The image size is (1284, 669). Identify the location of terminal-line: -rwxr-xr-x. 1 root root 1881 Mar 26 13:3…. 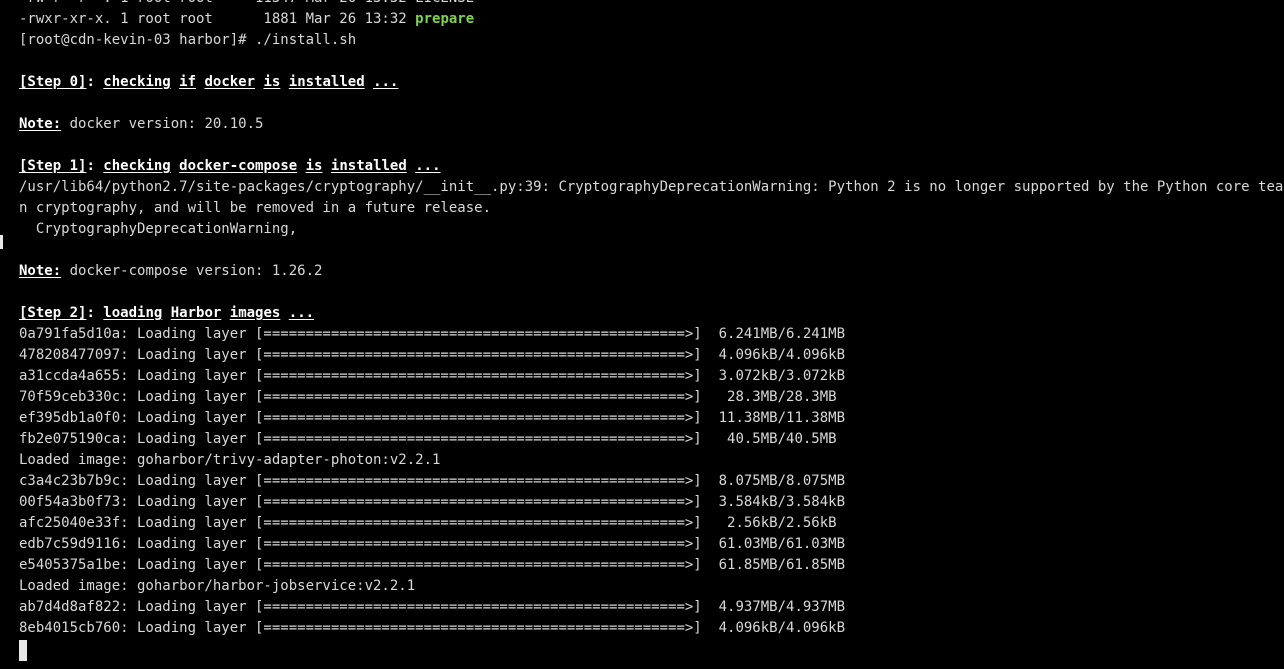
(651, 19).